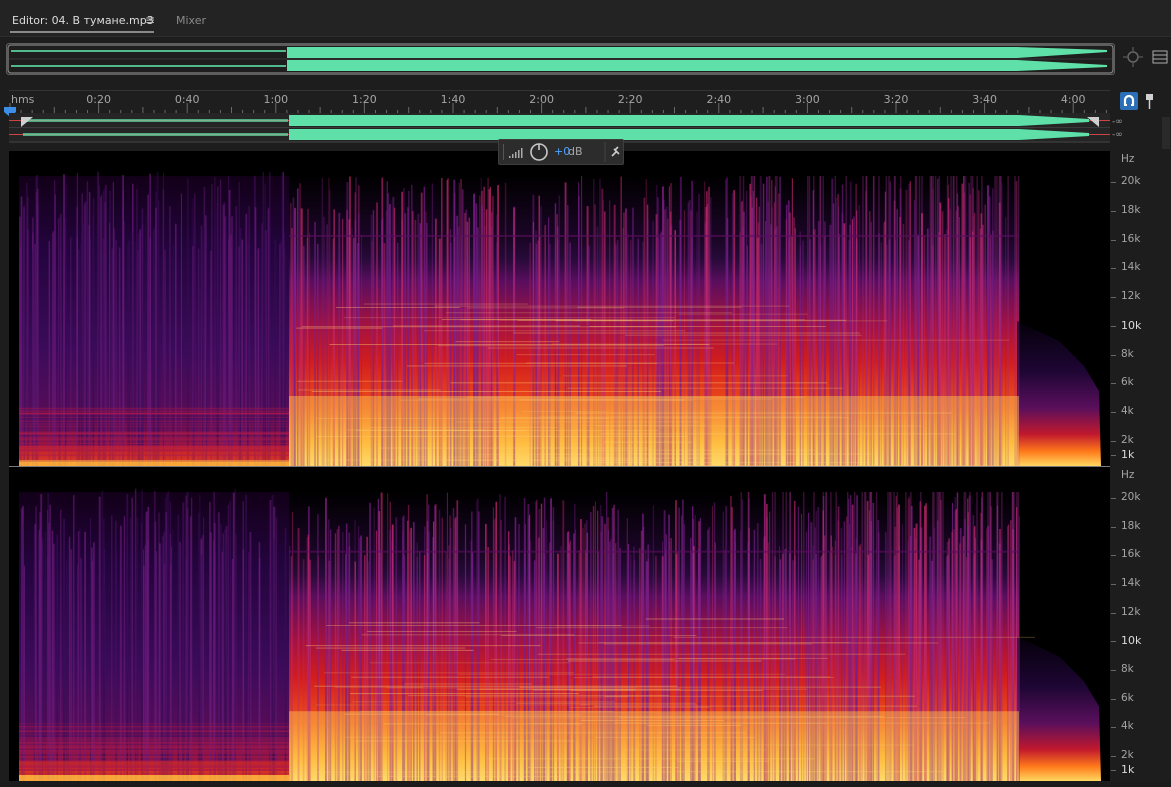 The height and width of the screenshot is (787, 1171). I want to click on frequency-scale-right: Hz 20k 18k 16k 14k 12k 10k 8k 6k 4k 2k 1k, so click(1141, 624).